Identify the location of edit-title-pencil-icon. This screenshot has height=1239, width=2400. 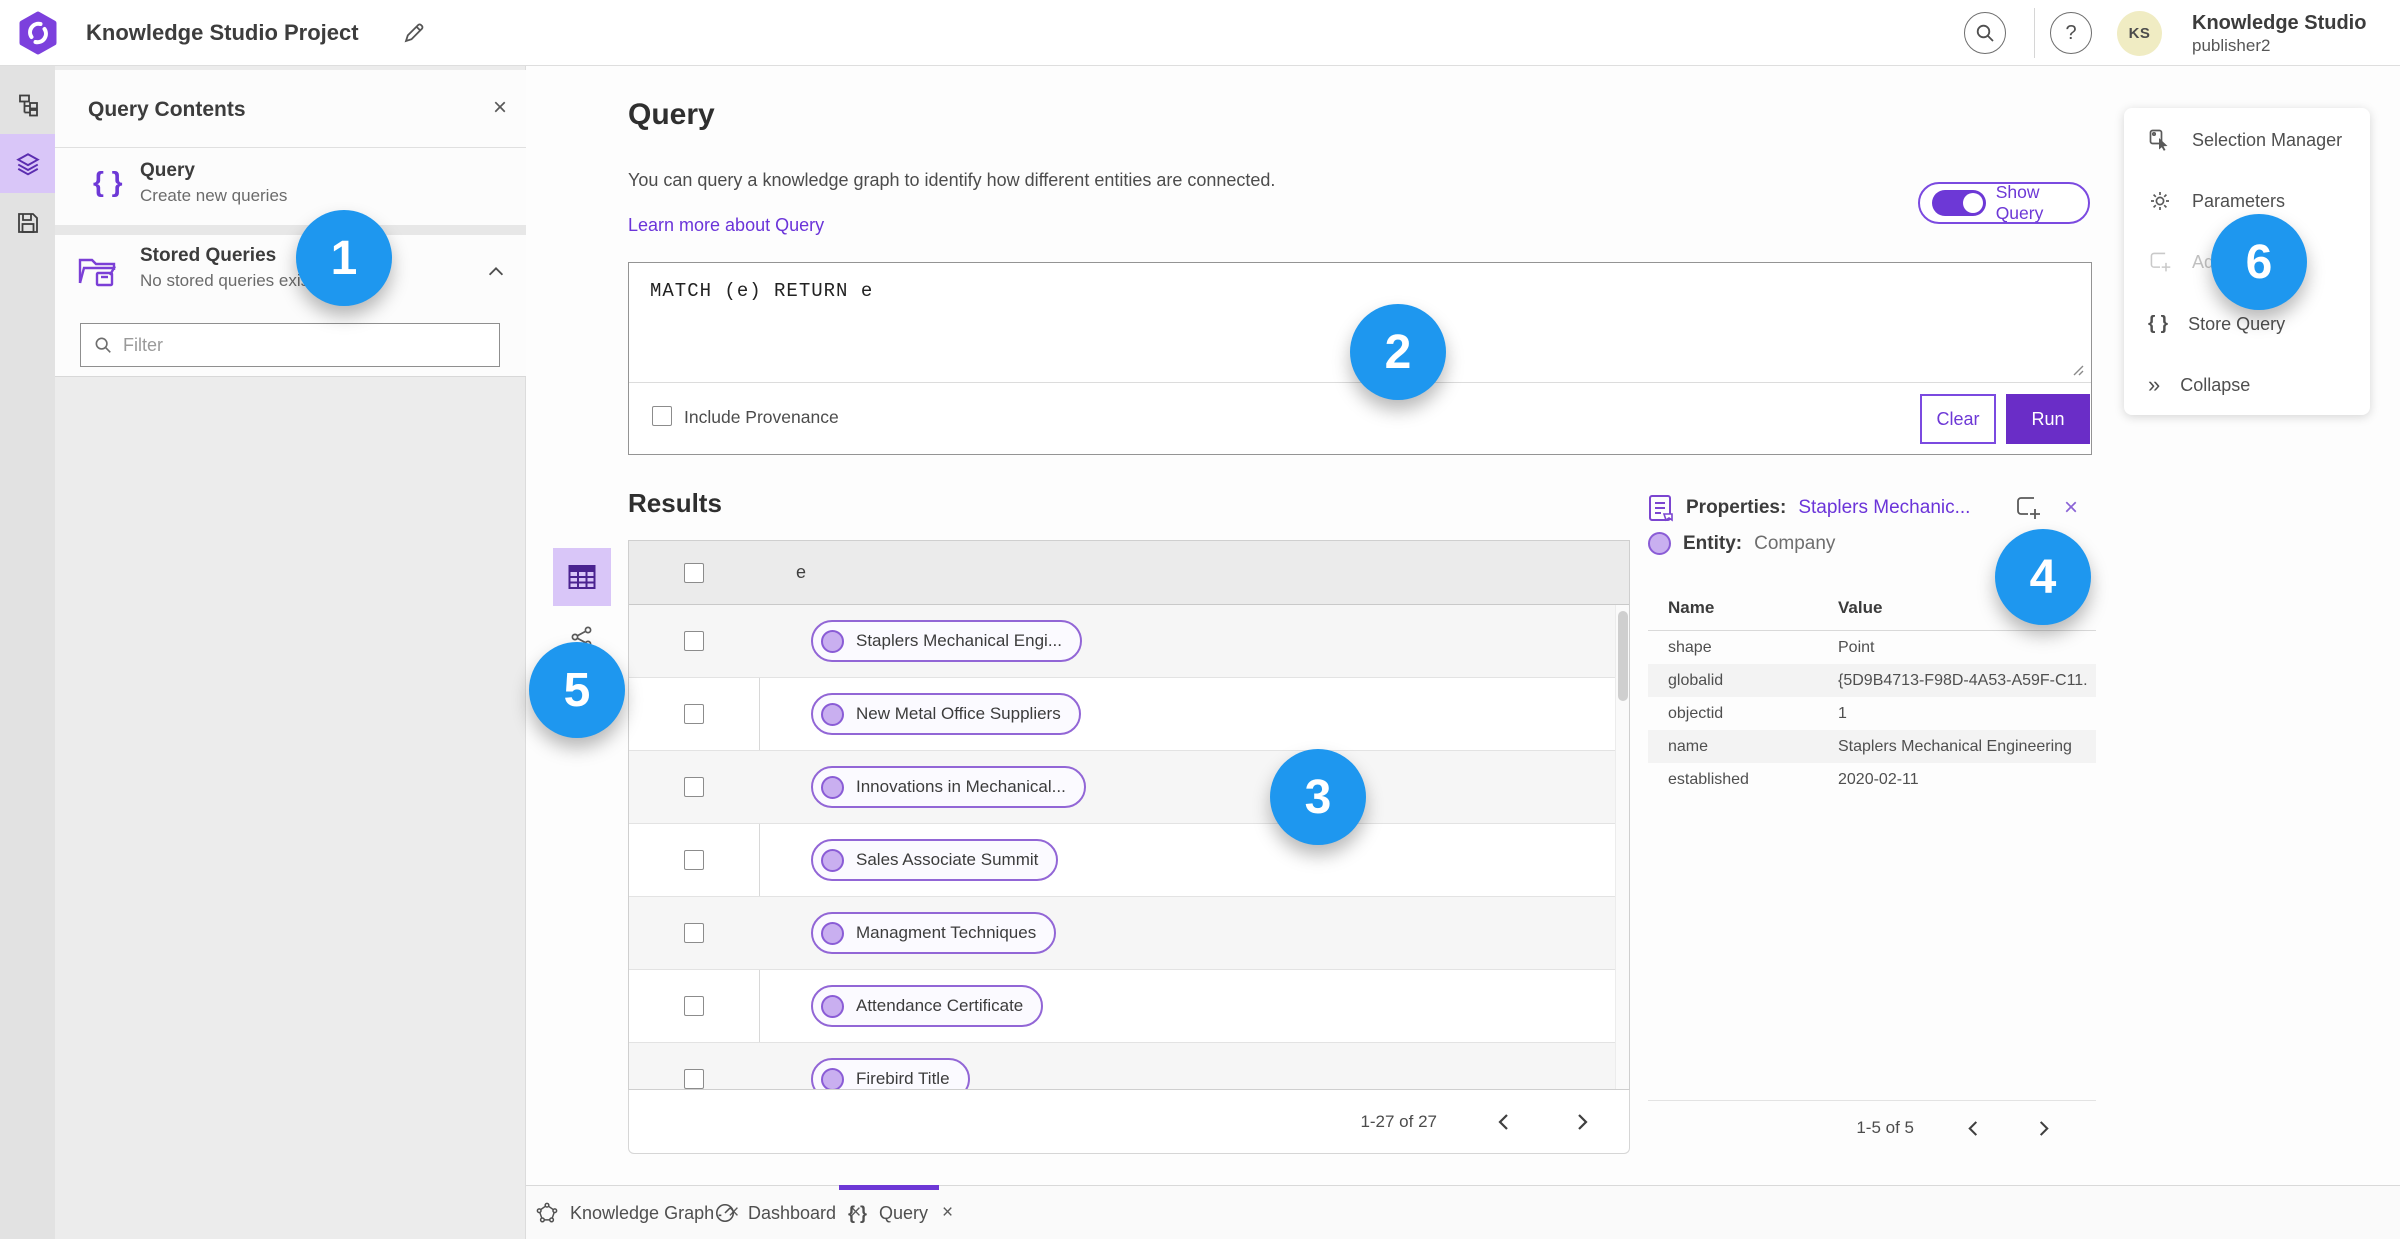
(414, 33).